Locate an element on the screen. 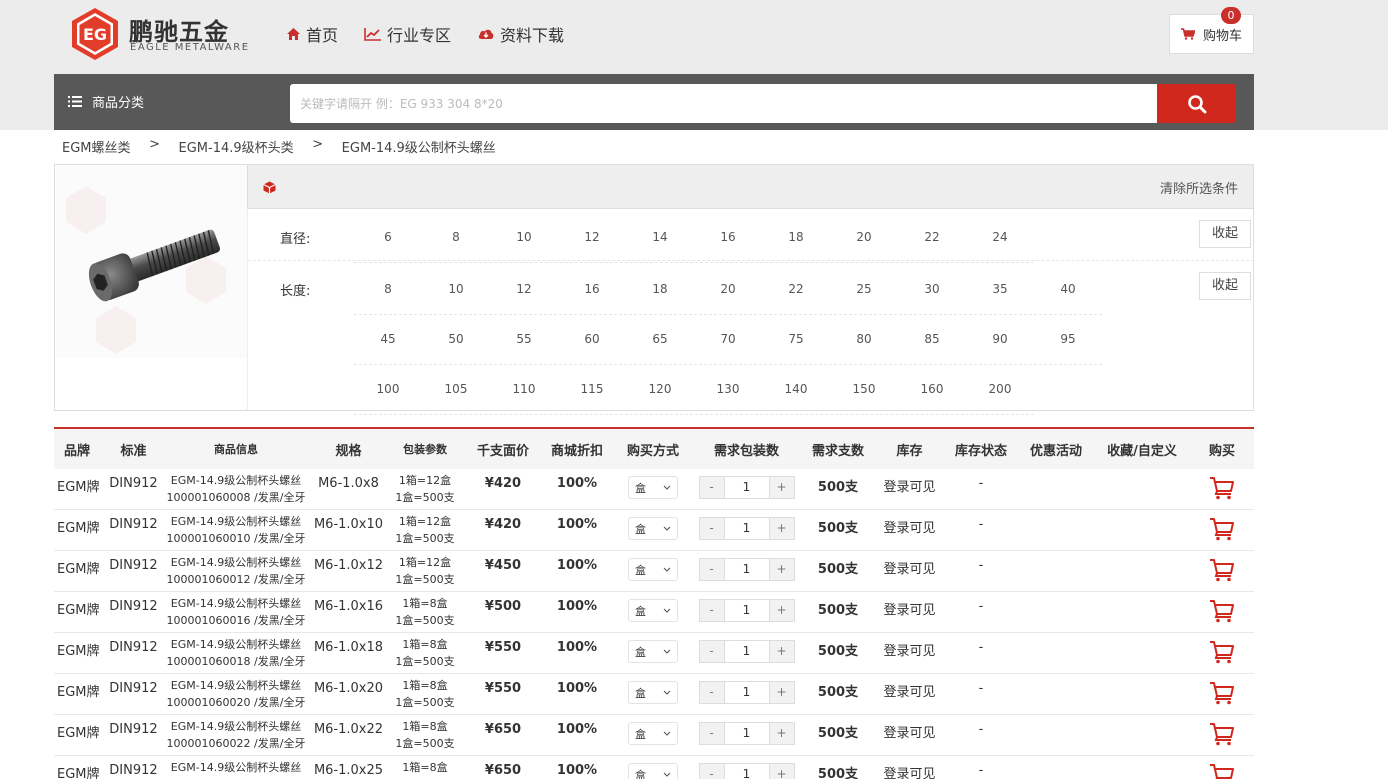 The image size is (1388, 779). product-info-cell: EGM-14.9级公制杯头螺丝 100001060012 /发黑/全牙 is located at coordinates (236, 569).